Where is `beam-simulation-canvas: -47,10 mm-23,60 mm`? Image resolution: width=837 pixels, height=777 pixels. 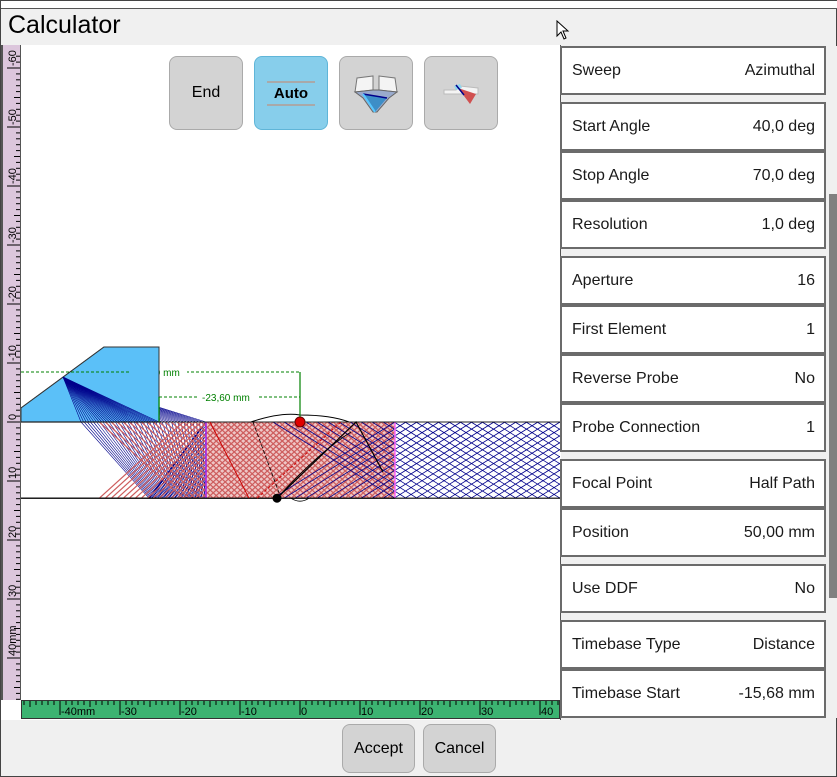
beam-simulation-canvas: -47,10 mm-23,60 mm is located at coordinates (290, 424).